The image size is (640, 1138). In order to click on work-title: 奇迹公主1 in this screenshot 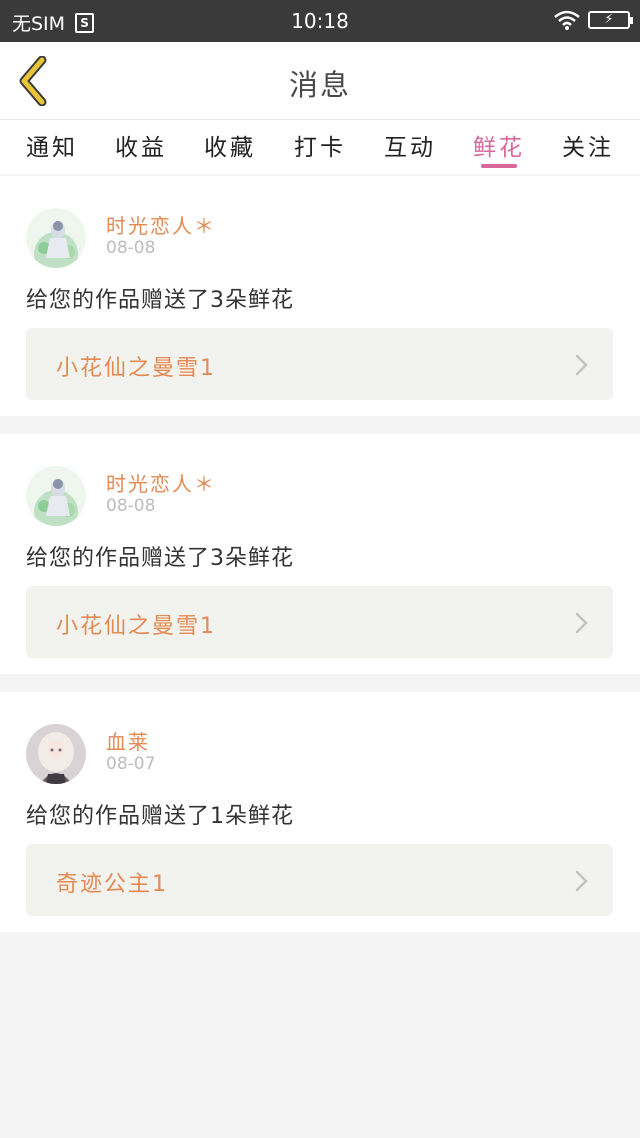, I will do `click(112, 884)`.